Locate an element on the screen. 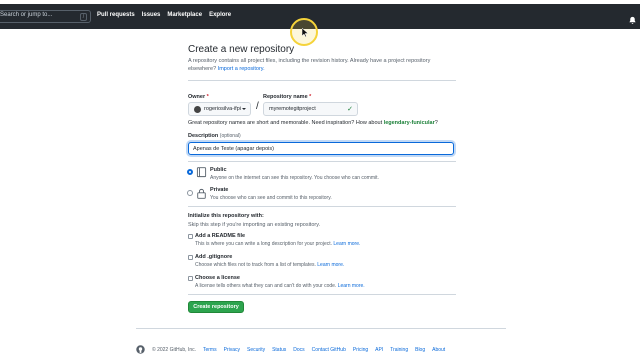  global-nav: Pull requests Issues Marketplace Explore is located at coordinates (164, 15).